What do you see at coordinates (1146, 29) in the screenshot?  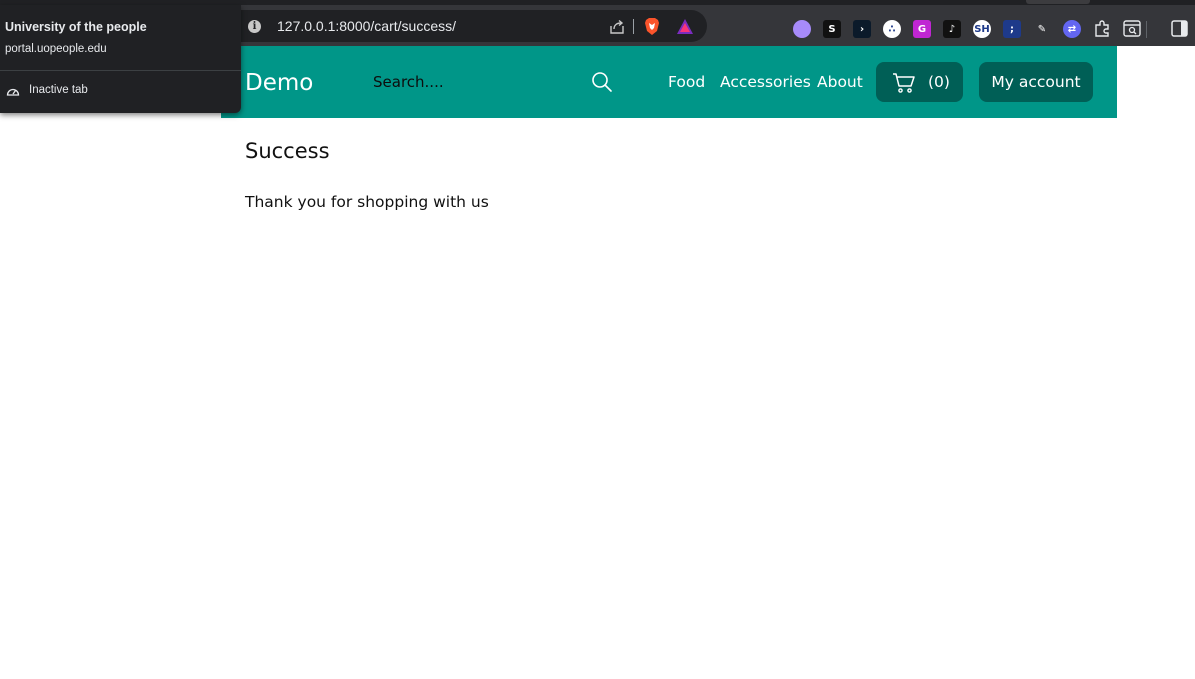 I see `toolbar-divider` at bounding box center [1146, 29].